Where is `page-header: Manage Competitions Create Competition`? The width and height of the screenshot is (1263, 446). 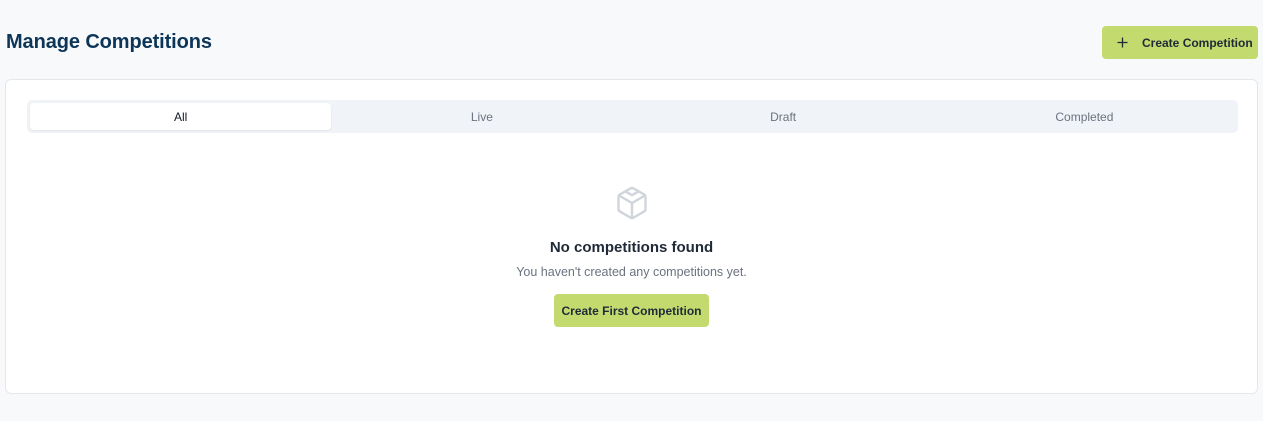 page-header: Manage Competitions Create Competition is located at coordinates (631, 42).